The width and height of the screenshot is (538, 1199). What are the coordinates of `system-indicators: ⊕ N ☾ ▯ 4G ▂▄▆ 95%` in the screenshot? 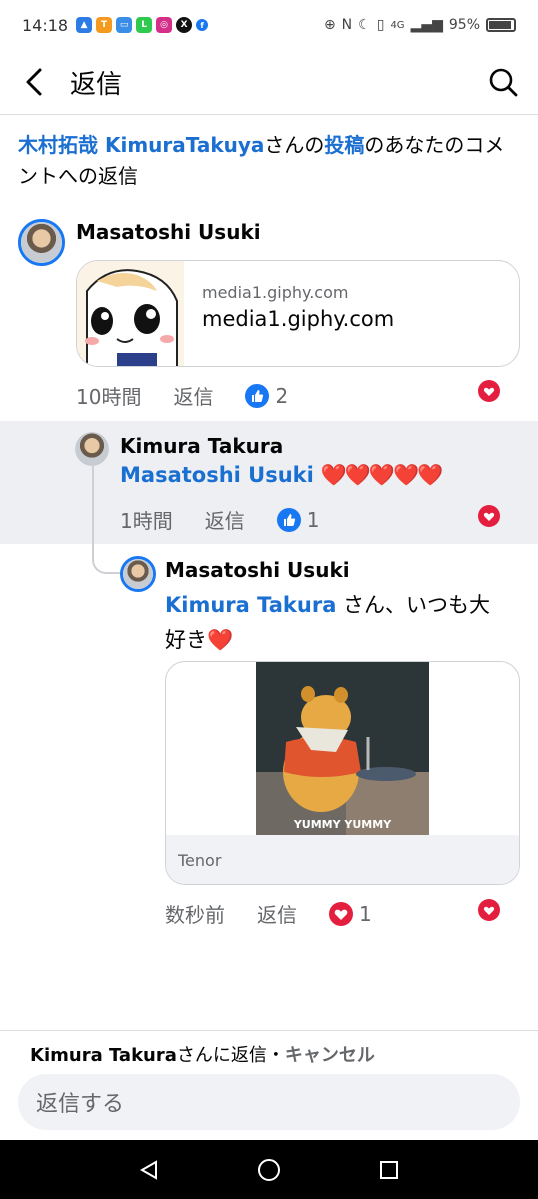 It's located at (420, 25).